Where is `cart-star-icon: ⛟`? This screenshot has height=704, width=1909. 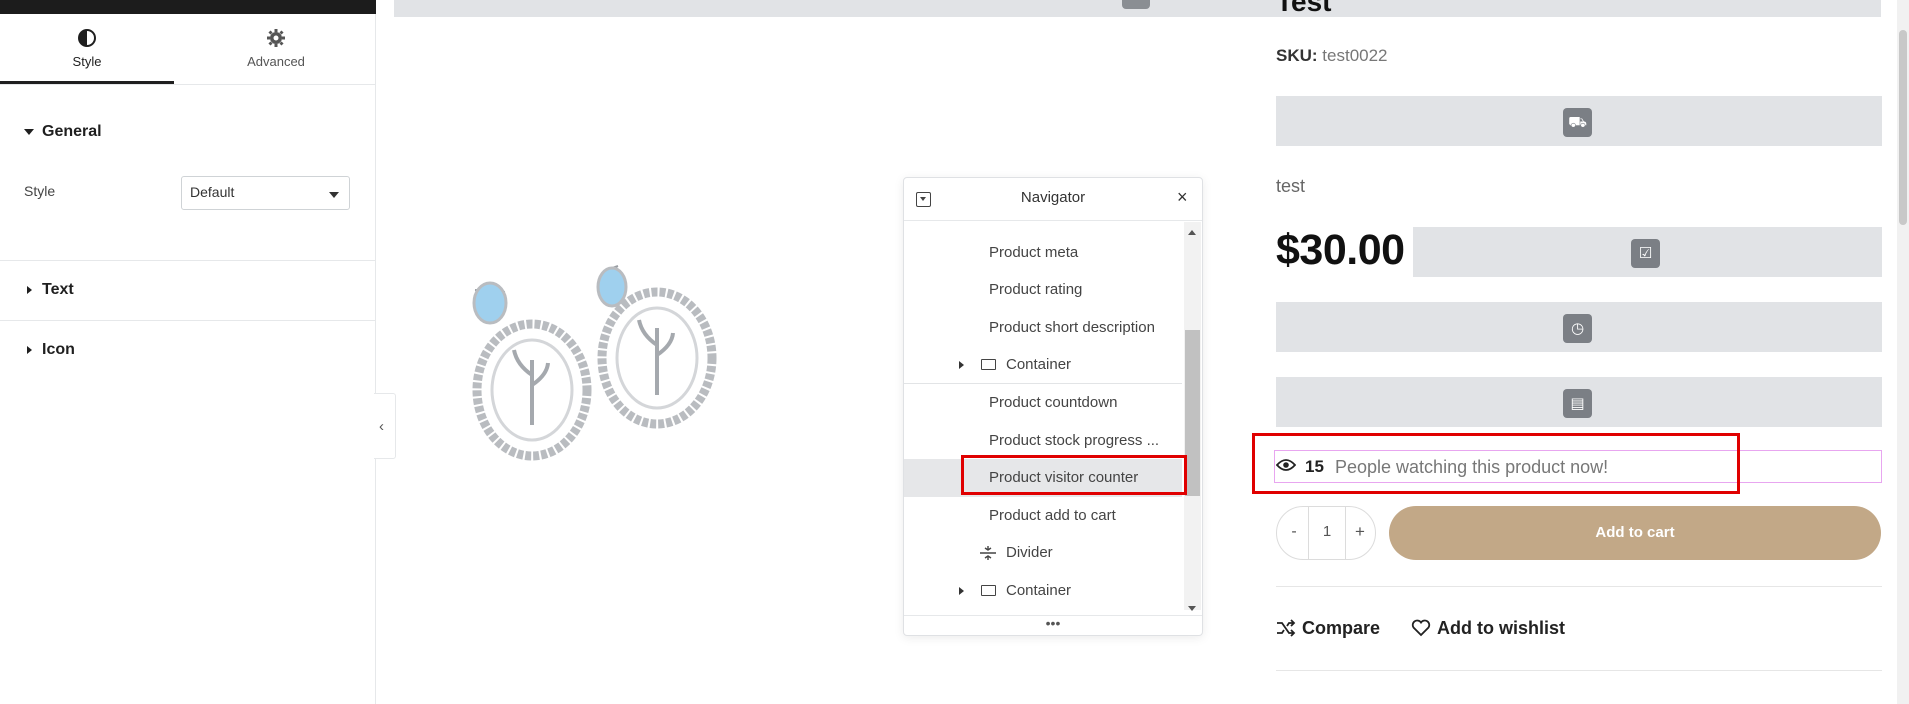 cart-star-icon: ⛟ is located at coordinates (1577, 122).